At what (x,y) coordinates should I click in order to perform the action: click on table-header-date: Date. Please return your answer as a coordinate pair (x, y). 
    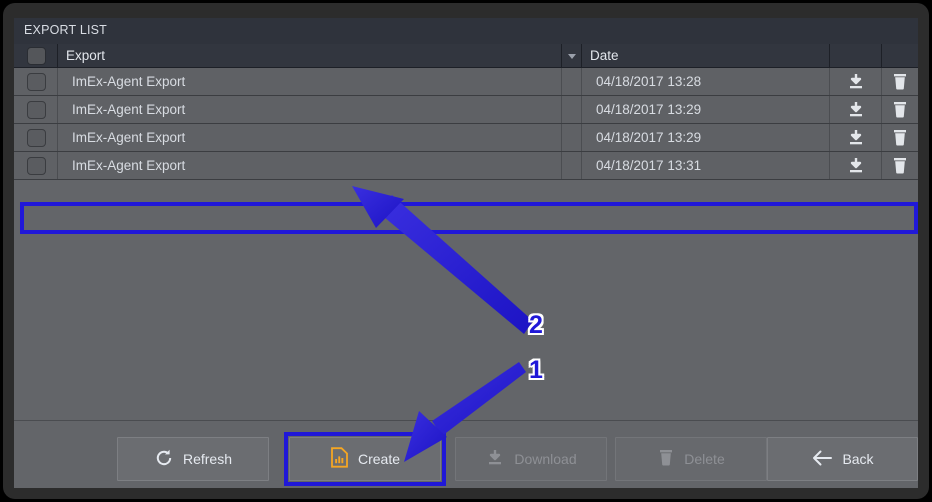
    Looking at the image, I should click on (706, 56).